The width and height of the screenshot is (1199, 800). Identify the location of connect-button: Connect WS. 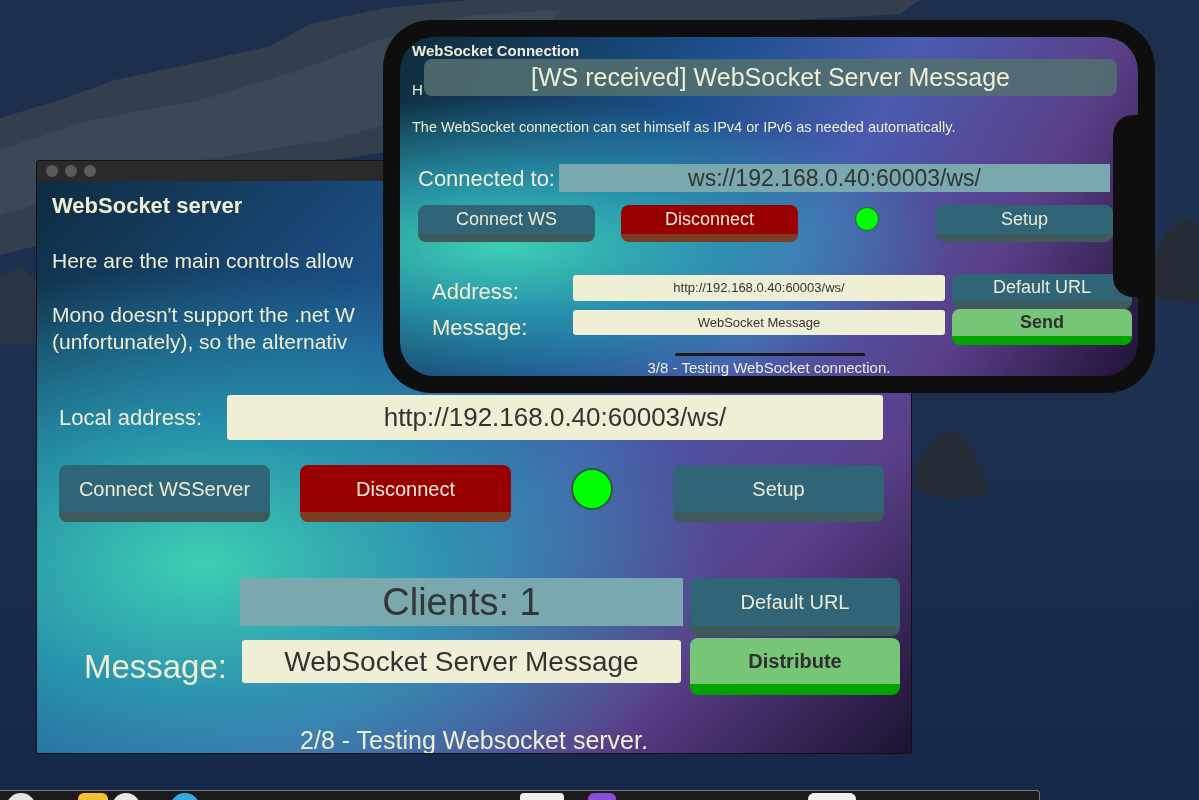
(506, 223).